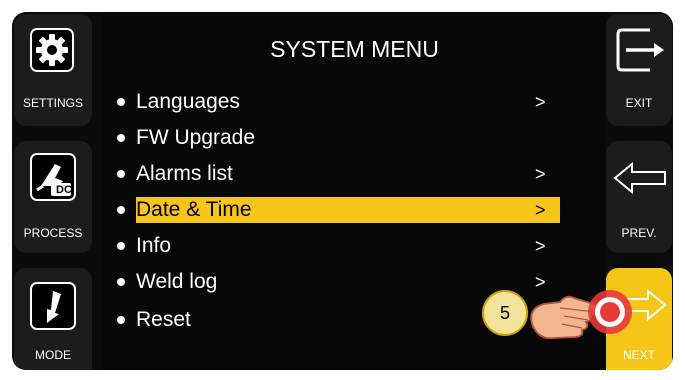 This screenshot has width=685, height=380. I want to click on menu-item-languages: Languages >, so click(354, 102).